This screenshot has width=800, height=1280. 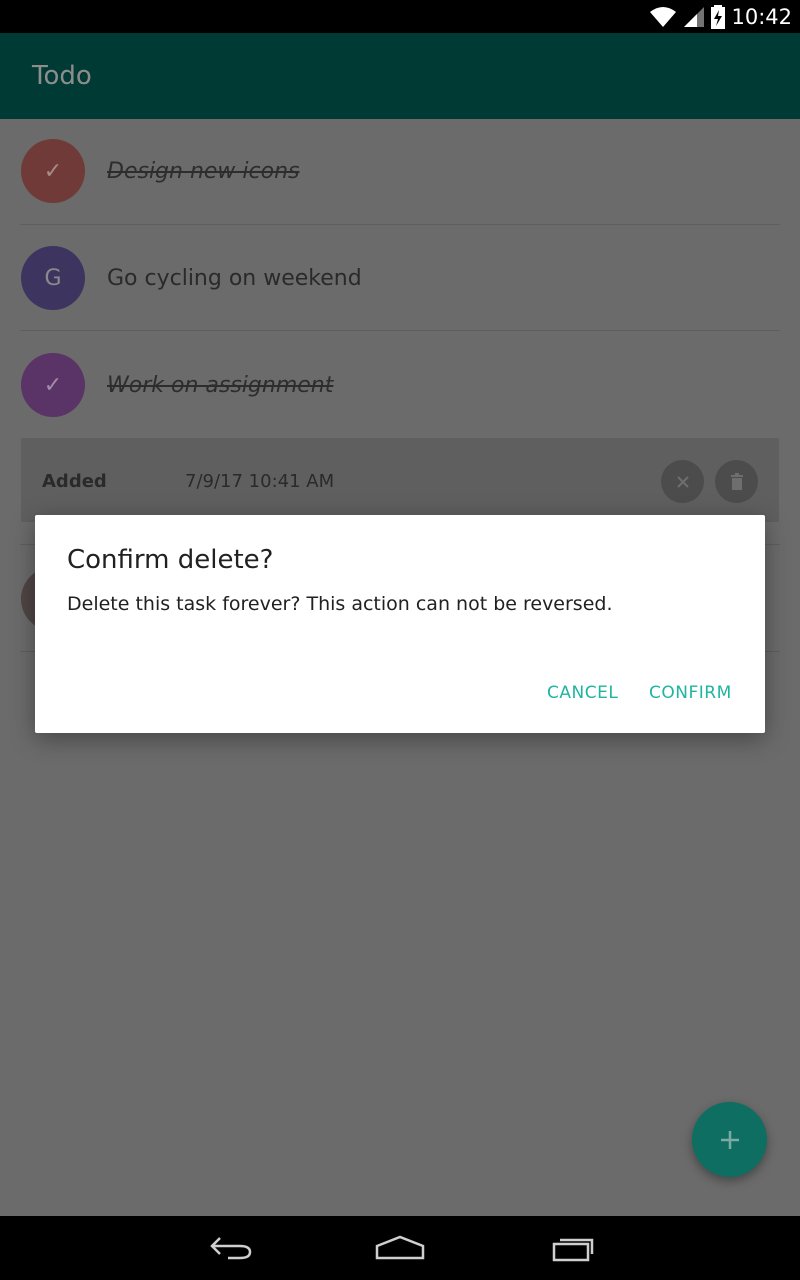 I want to click on wifi-icon, so click(x=663, y=16).